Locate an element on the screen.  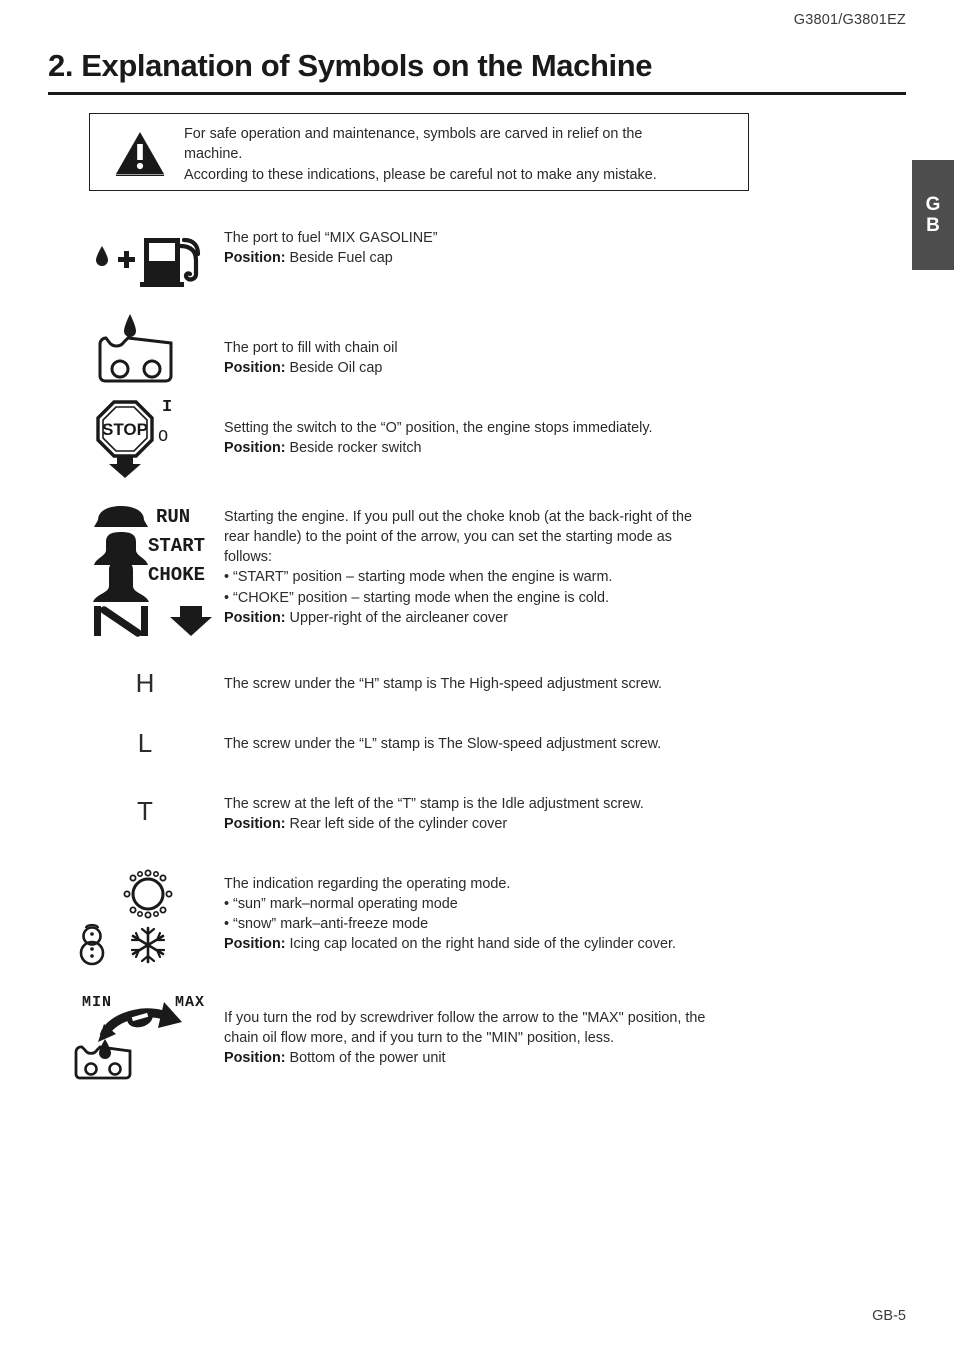
warning-triangle-icon is located at coordinates (140, 153).